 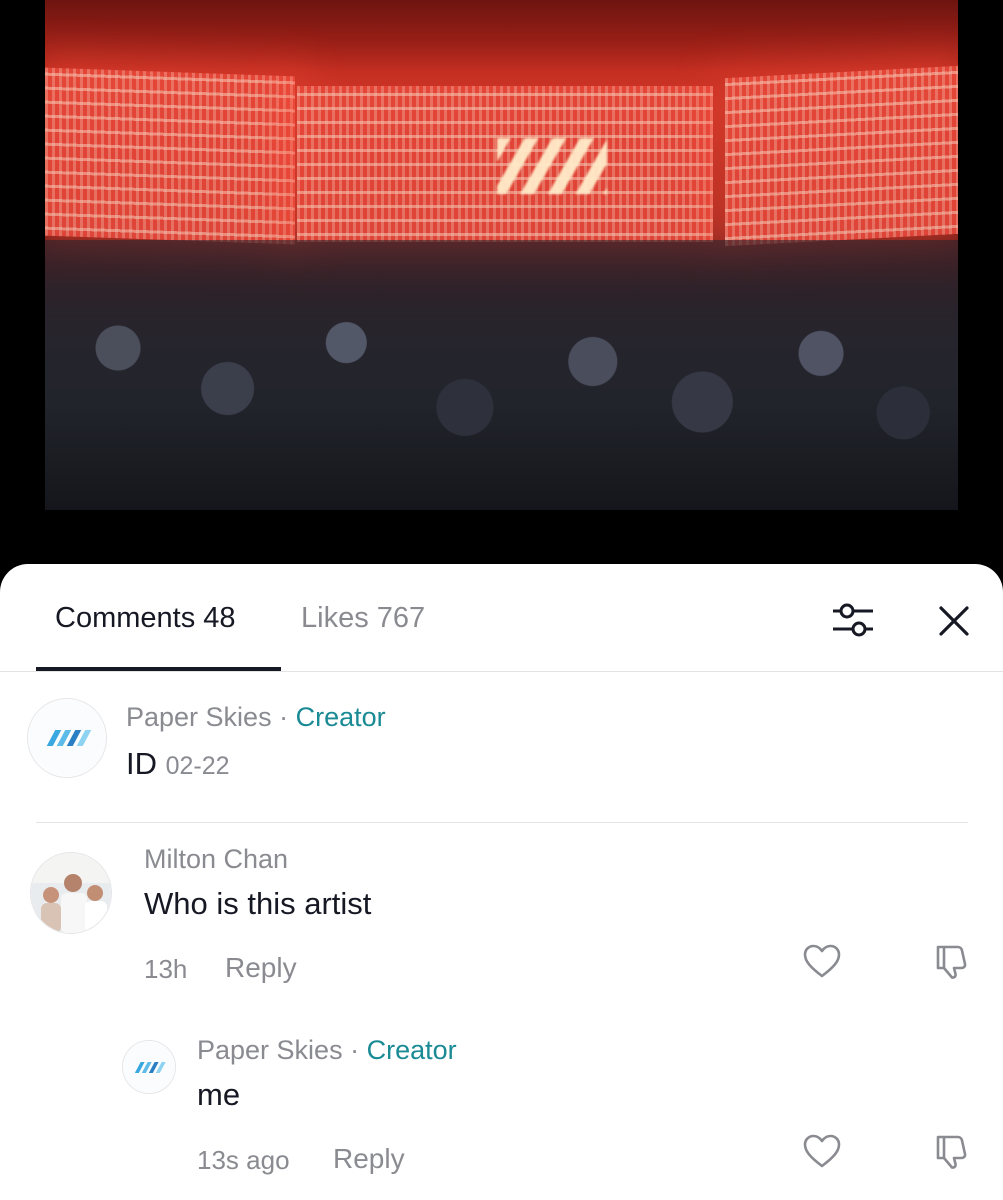 What do you see at coordinates (853, 621) in the screenshot?
I see `sliders-icon` at bounding box center [853, 621].